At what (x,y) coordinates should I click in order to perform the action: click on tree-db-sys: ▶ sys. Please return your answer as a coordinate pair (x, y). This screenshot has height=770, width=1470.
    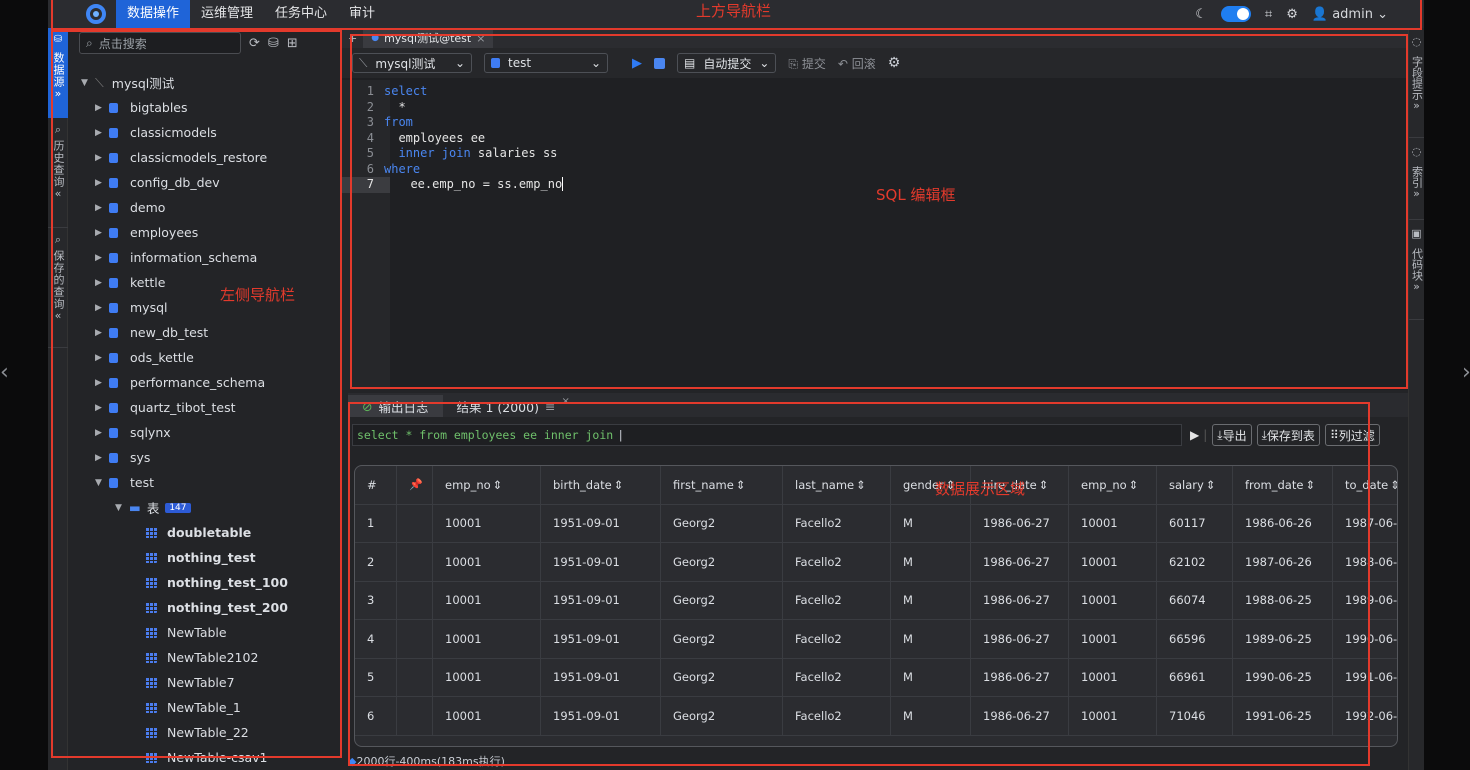
    Looking at the image, I should click on (210, 457).